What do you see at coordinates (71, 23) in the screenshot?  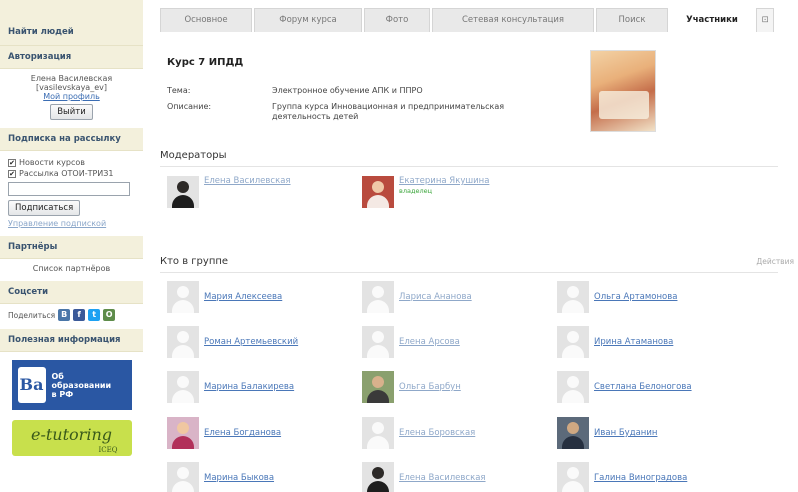 I see `find-people-link: Найти людей` at bounding box center [71, 23].